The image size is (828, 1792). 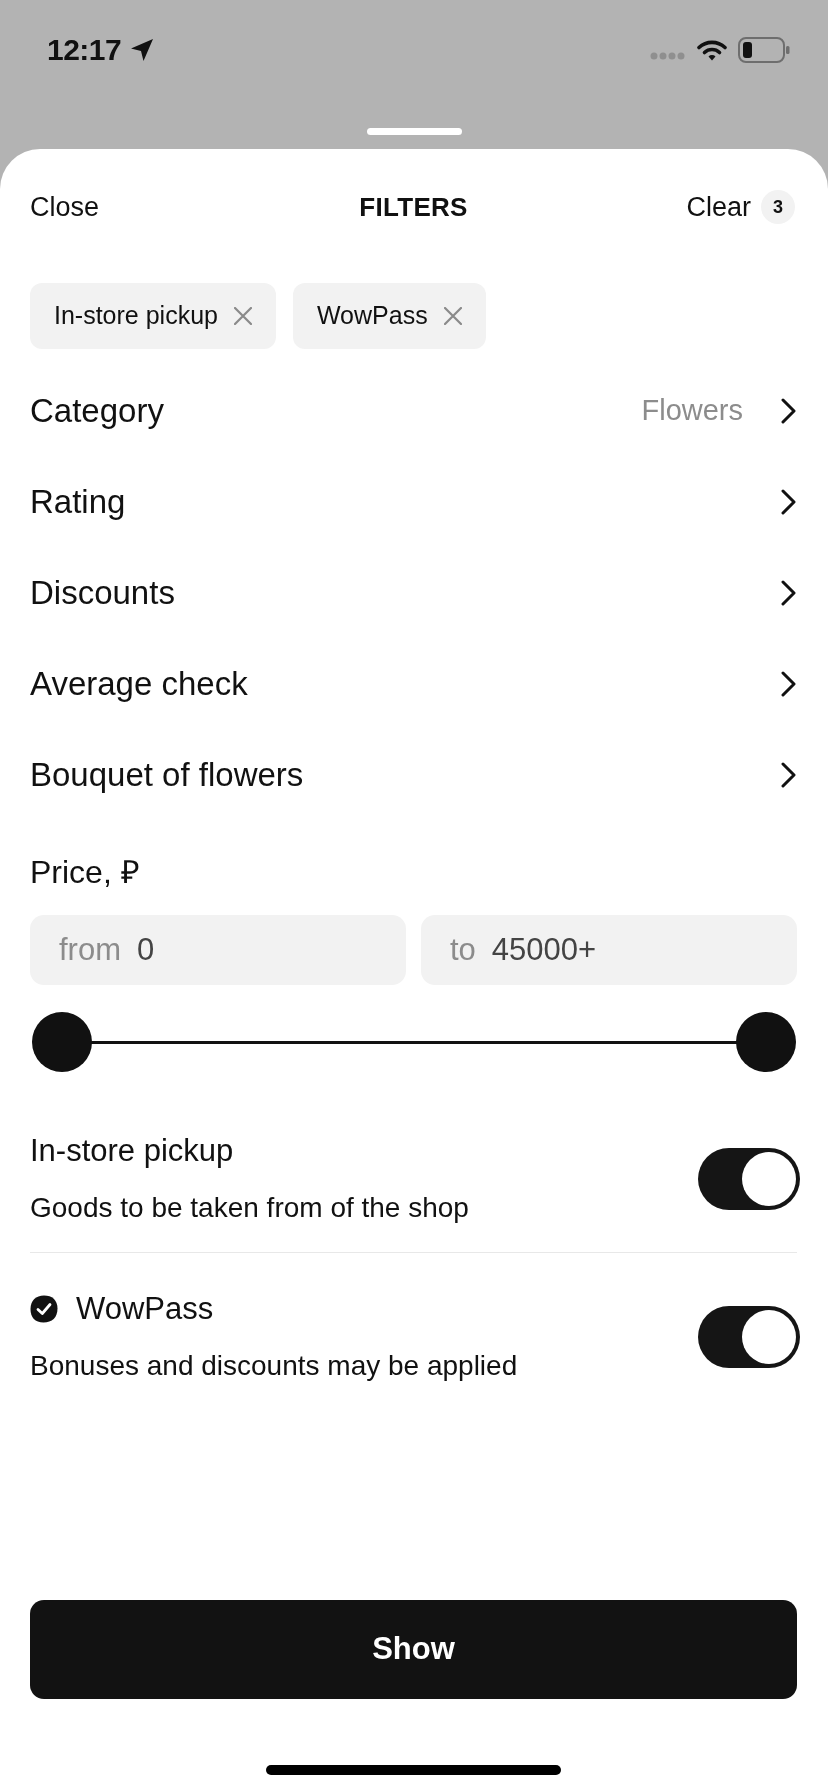 I want to click on option-label: Bouquet of flowers, so click(x=167, y=774).